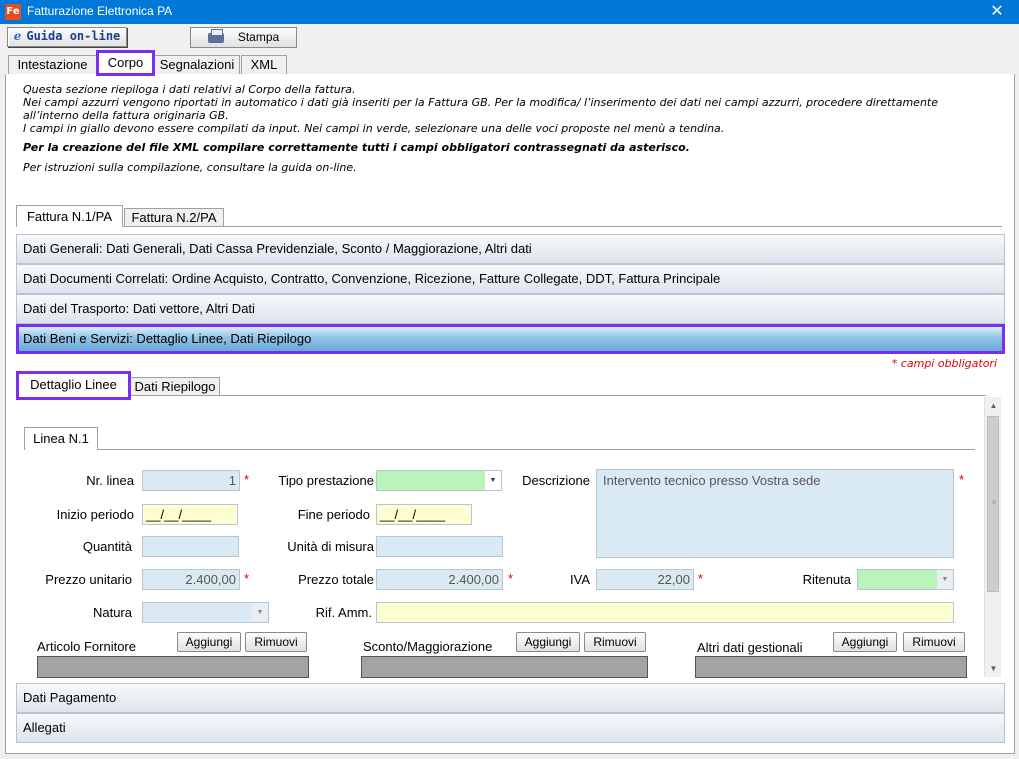 Image resolution: width=1019 pixels, height=759 pixels. I want to click on scroll-thumb: ≡, so click(993, 504).